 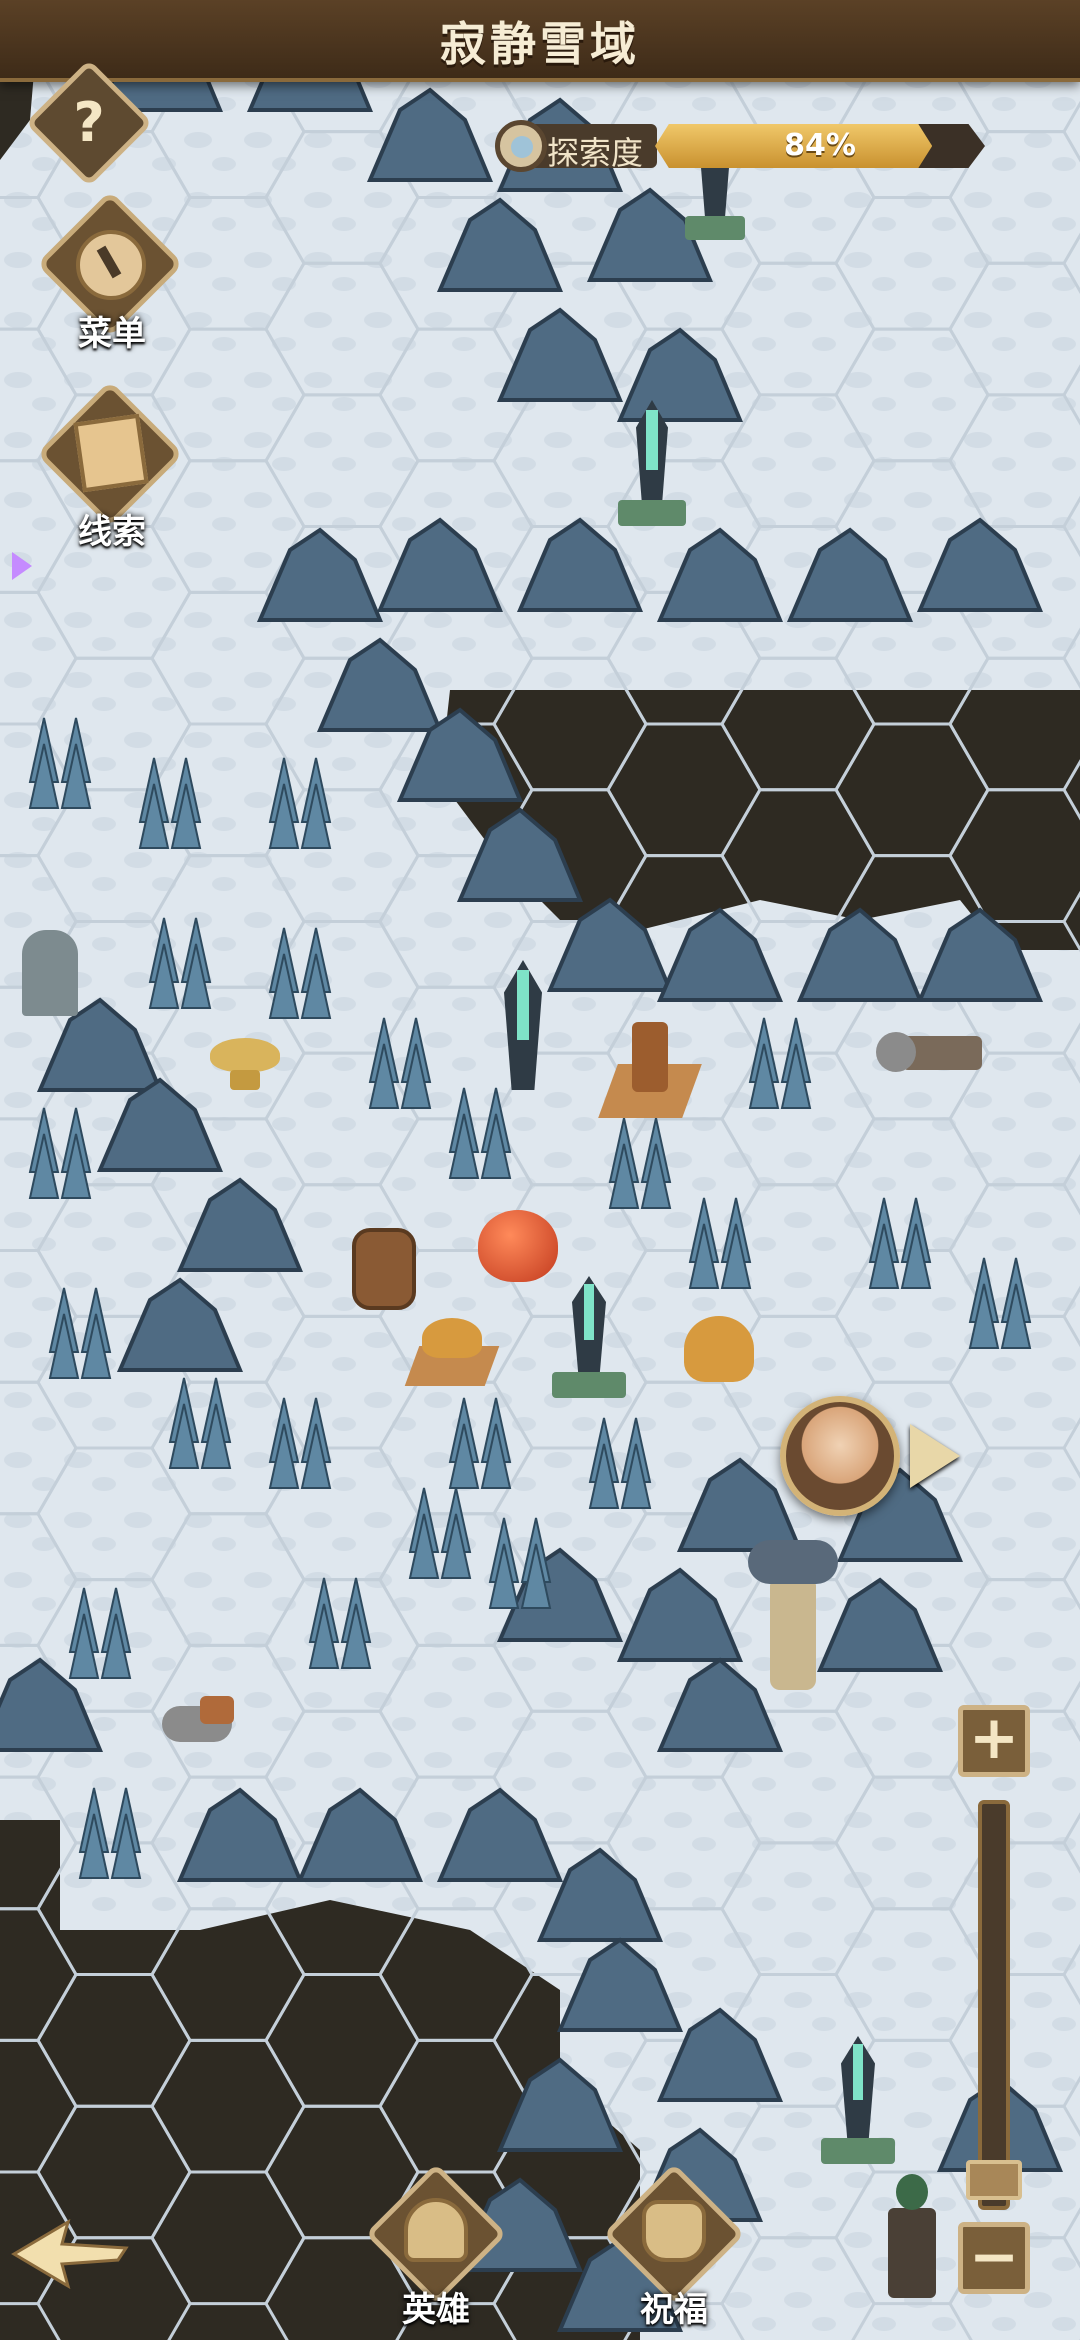 I want to click on lantern-post, so click(x=912, y=2235).